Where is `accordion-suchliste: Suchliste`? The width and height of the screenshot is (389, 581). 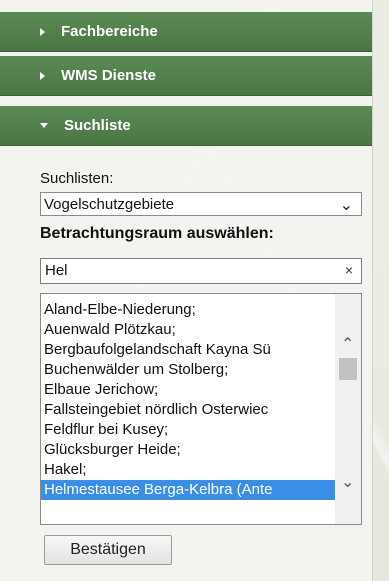
accordion-suchliste: Suchliste is located at coordinates (186, 126).